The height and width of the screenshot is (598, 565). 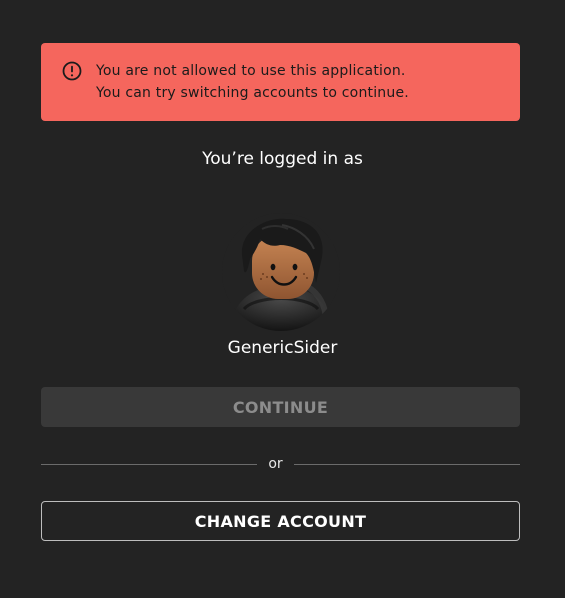 I want to click on avatar, so click(x=281, y=272).